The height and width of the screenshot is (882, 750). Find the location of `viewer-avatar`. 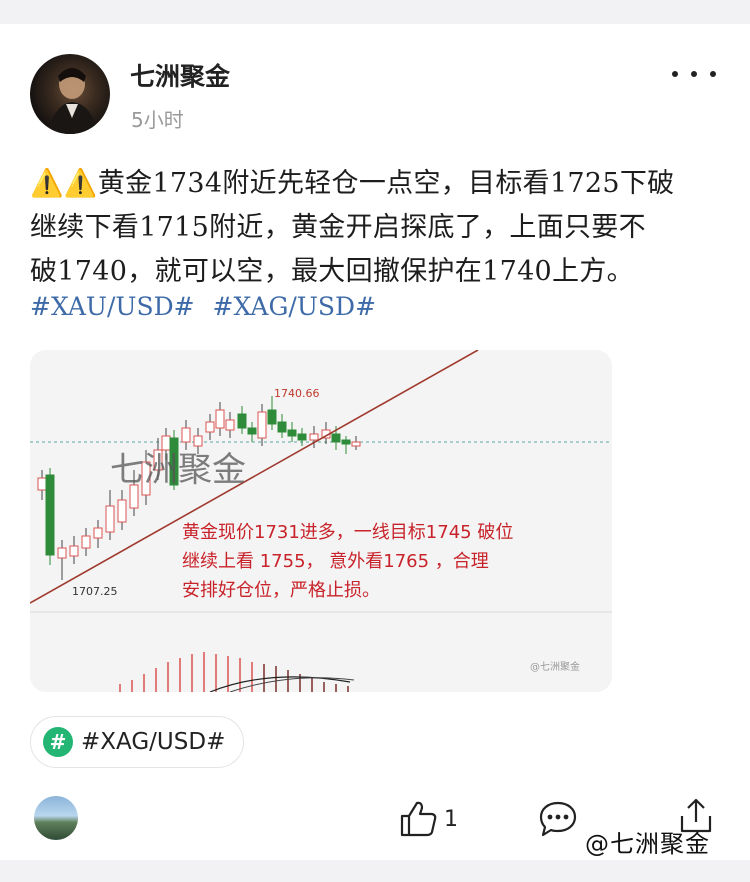

viewer-avatar is located at coordinates (56, 818).